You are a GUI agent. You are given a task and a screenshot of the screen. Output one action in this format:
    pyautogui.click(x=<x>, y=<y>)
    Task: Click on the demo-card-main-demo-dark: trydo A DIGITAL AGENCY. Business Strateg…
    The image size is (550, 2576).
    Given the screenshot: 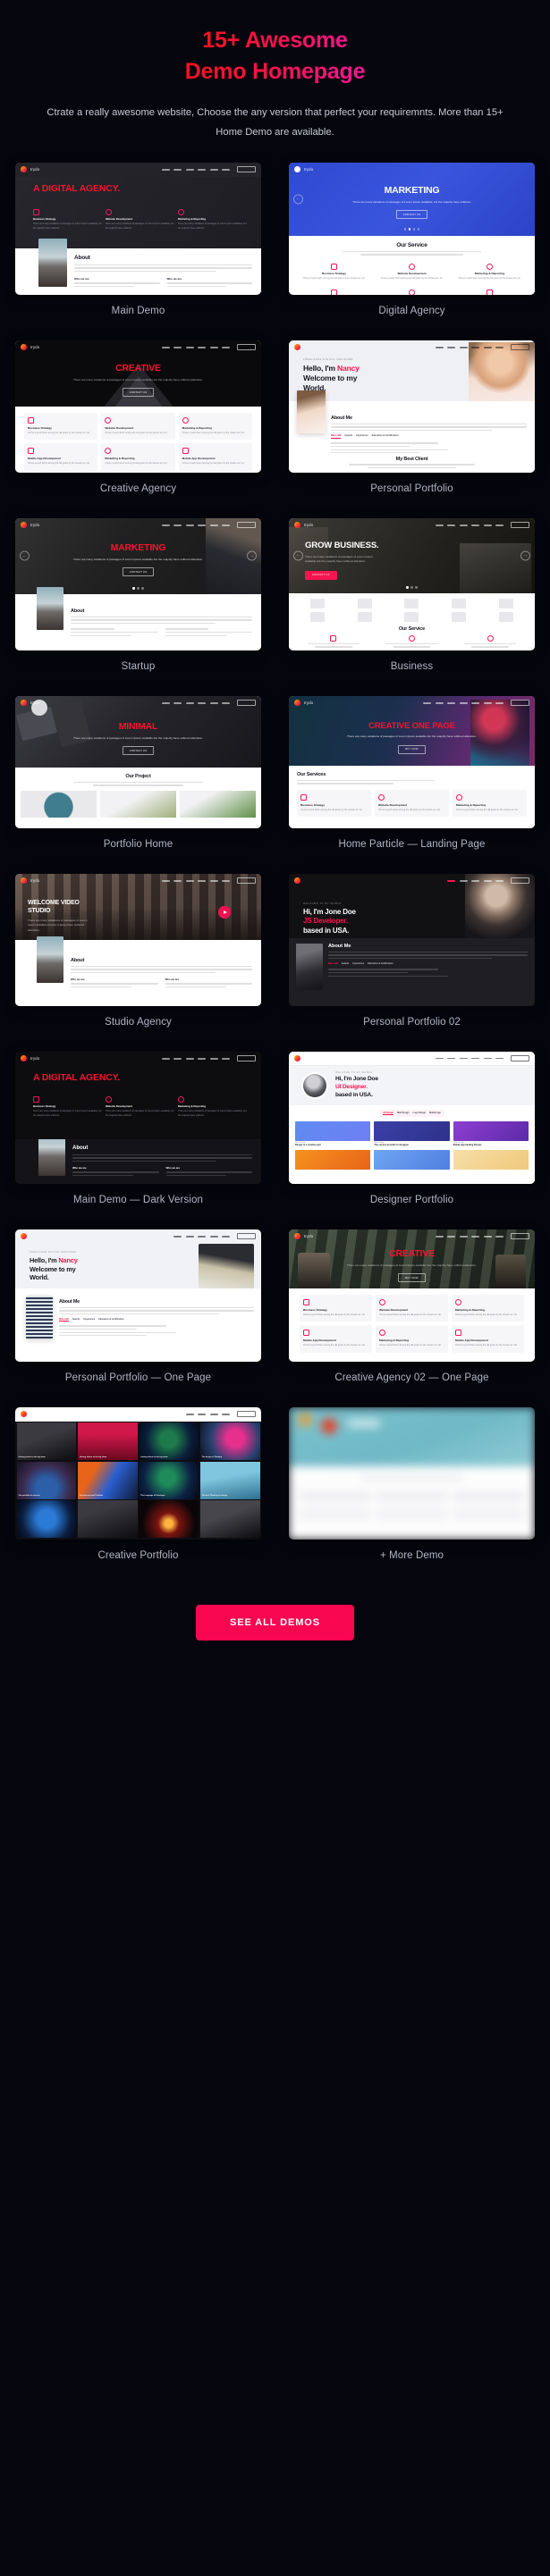 What is the action you would take?
    pyautogui.click(x=138, y=1128)
    